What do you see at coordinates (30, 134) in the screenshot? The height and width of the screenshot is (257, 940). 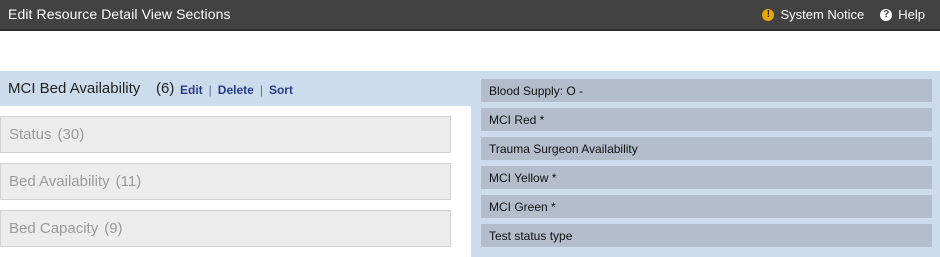 I see `section-name: Status` at bounding box center [30, 134].